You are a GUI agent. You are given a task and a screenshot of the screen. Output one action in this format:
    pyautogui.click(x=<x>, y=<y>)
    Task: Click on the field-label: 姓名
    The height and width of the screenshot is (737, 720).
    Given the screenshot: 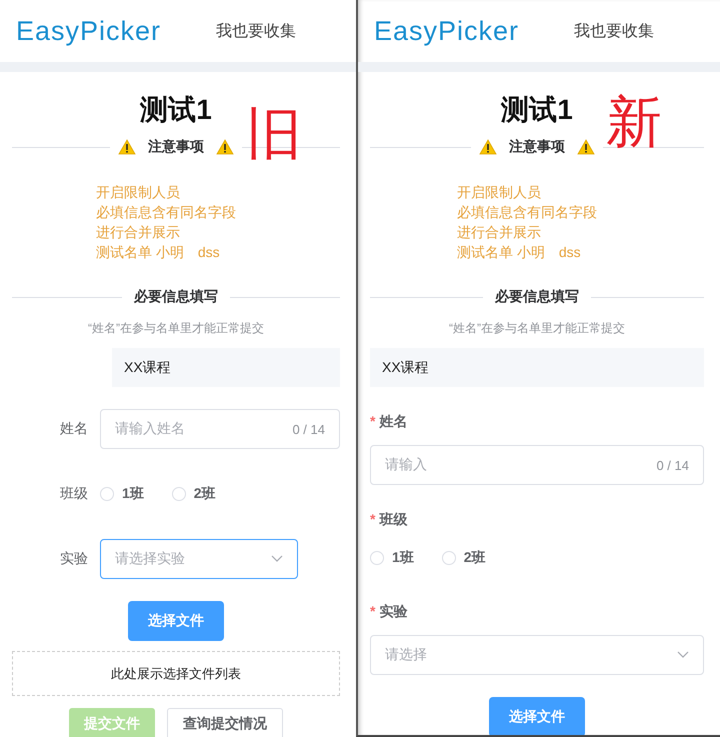 What is the action you would take?
    pyautogui.click(x=74, y=429)
    